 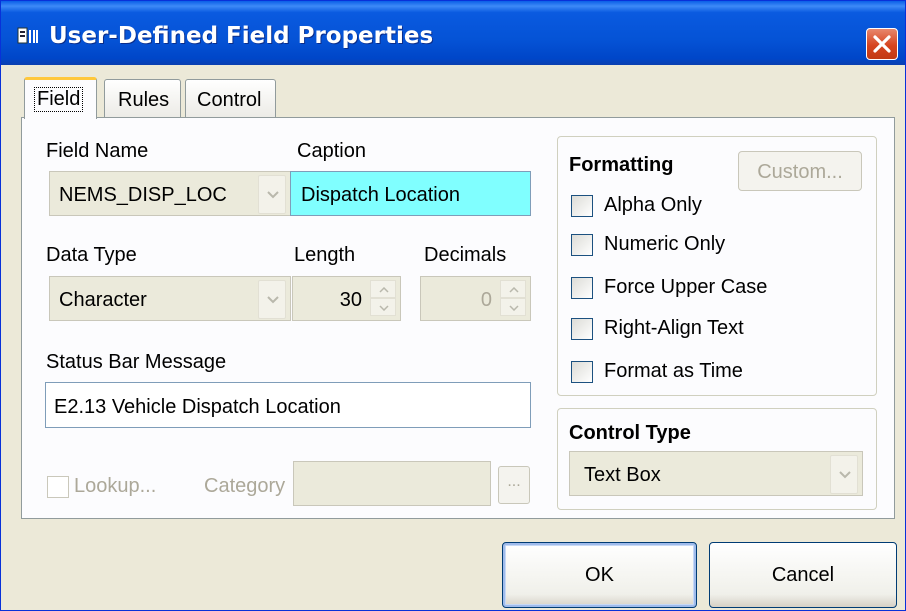 What do you see at coordinates (465, 255) in the screenshot?
I see `decimals-label: Decimals` at bounding box center [465, 255].